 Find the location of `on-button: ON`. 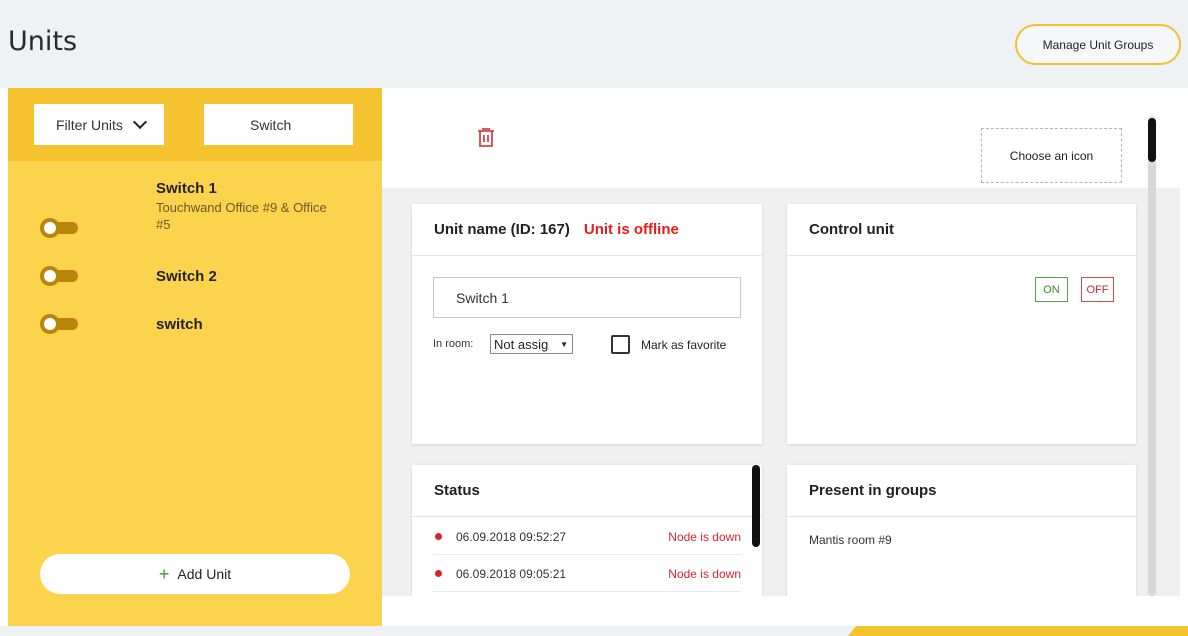

on-button: ON is located at coordinates (1051, 289).